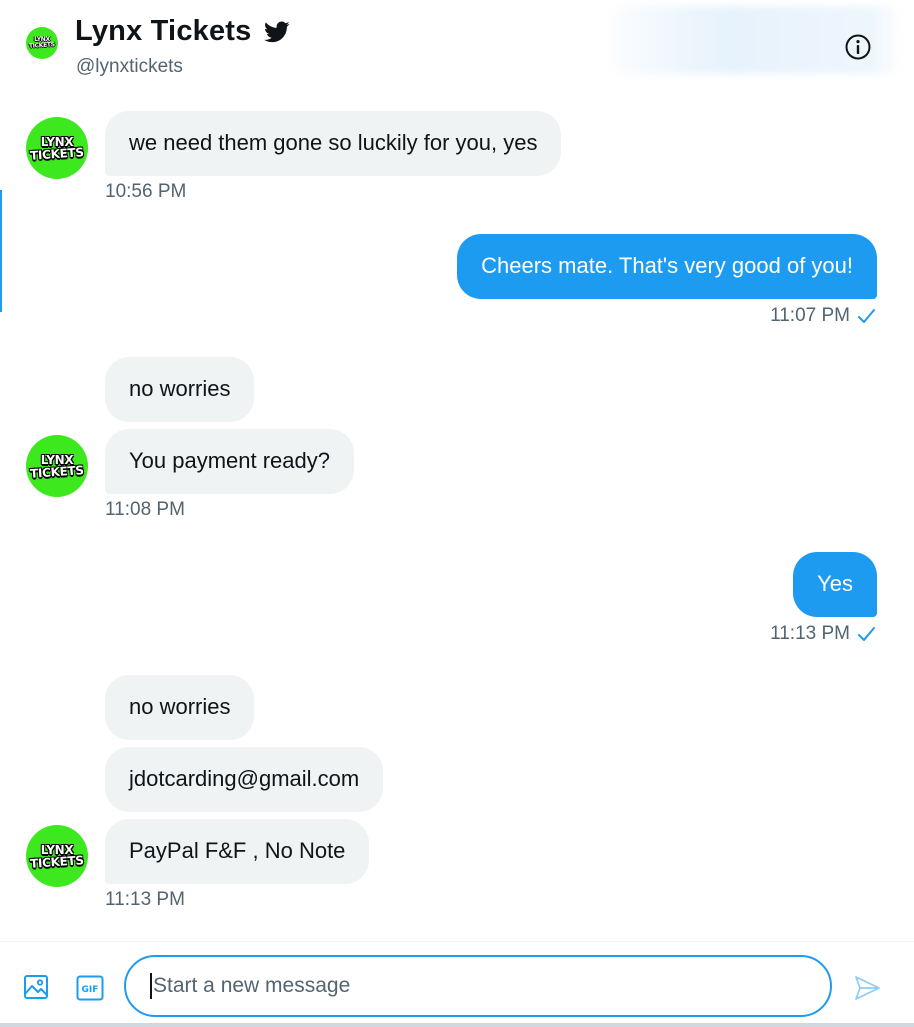 This screenshot has width=914, height=1027. What do you see at coordinates (276, 31) in the screenshot?
I see `twitter-bird-icon` at bounding box center [276, 31].